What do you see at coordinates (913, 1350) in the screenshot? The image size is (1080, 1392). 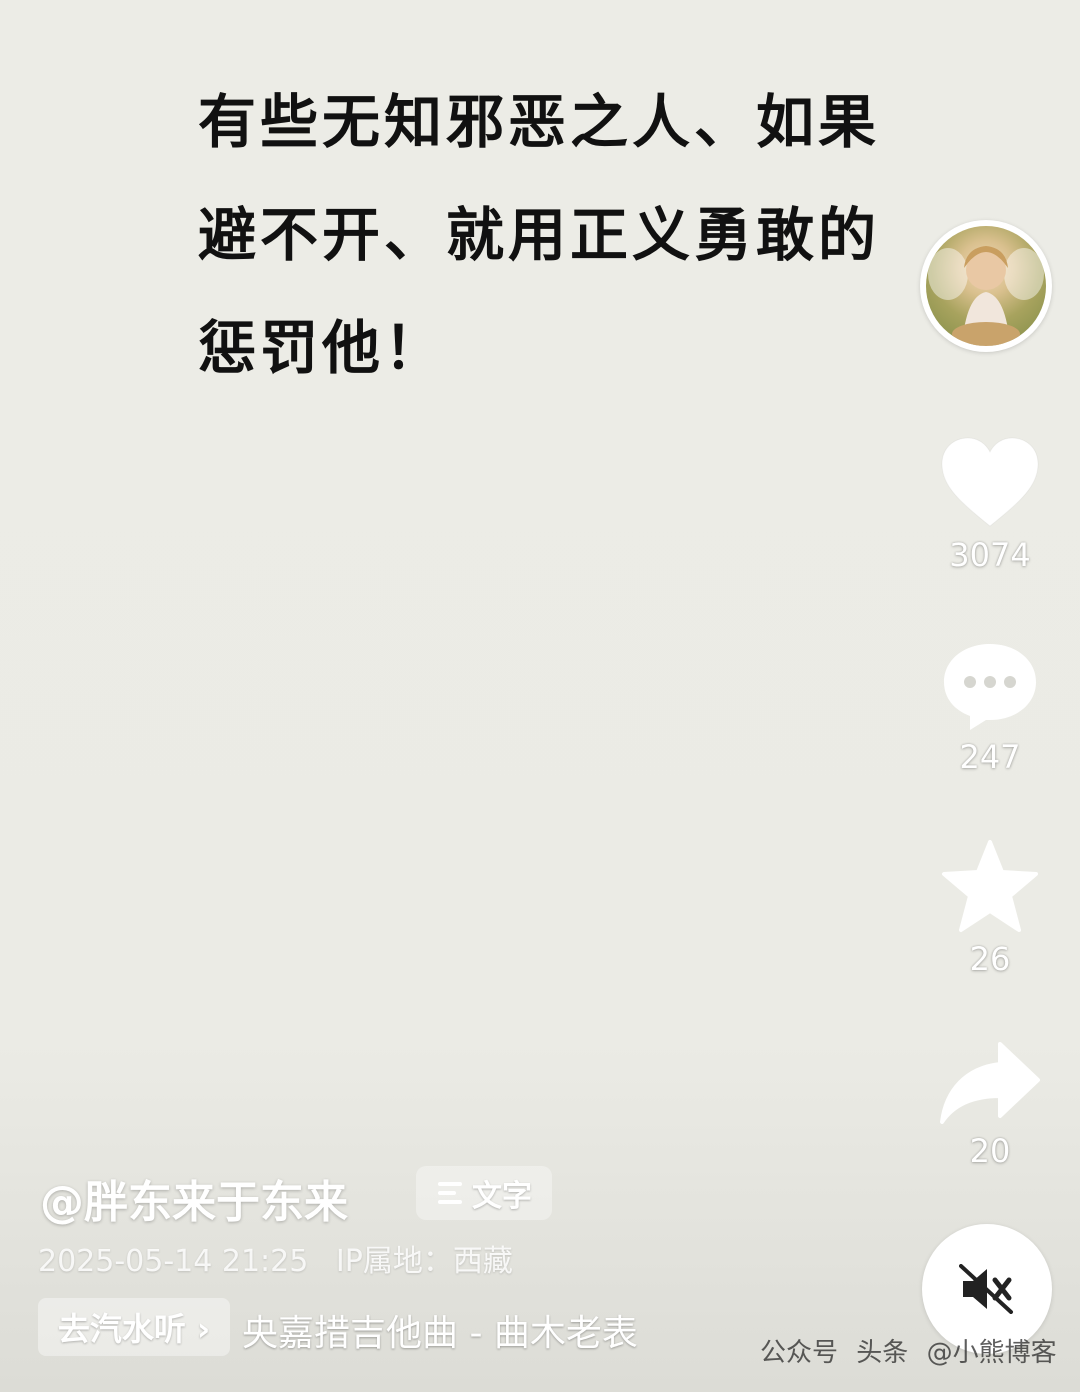 I see `watermark: 公众号 头条 @小熊博客` at bounding box center [913, 1350].